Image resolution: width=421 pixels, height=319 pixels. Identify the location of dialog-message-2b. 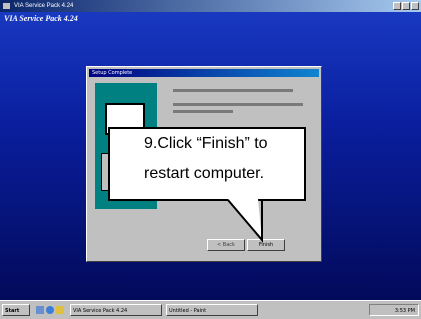
(203, 111).